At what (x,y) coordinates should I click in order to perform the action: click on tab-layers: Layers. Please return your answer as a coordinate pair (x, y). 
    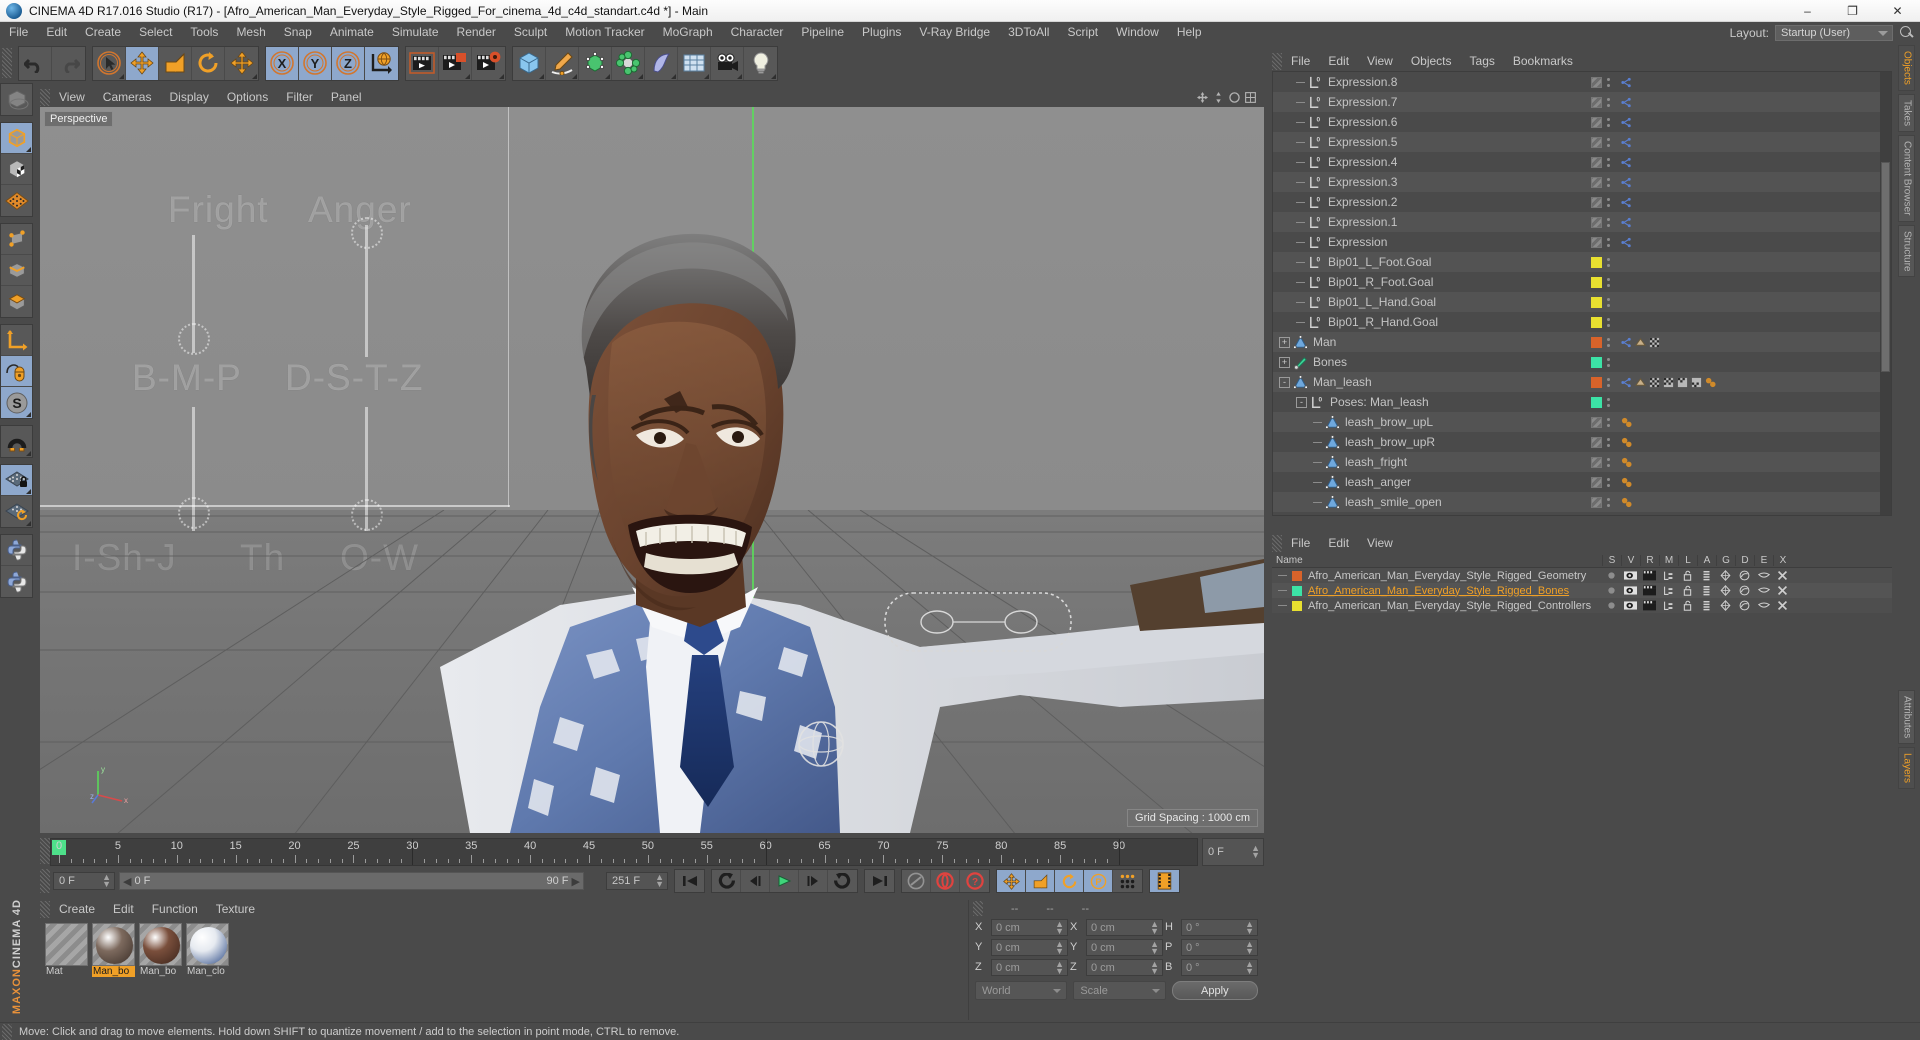
    Looking at the image, I should click on (1906, 768).